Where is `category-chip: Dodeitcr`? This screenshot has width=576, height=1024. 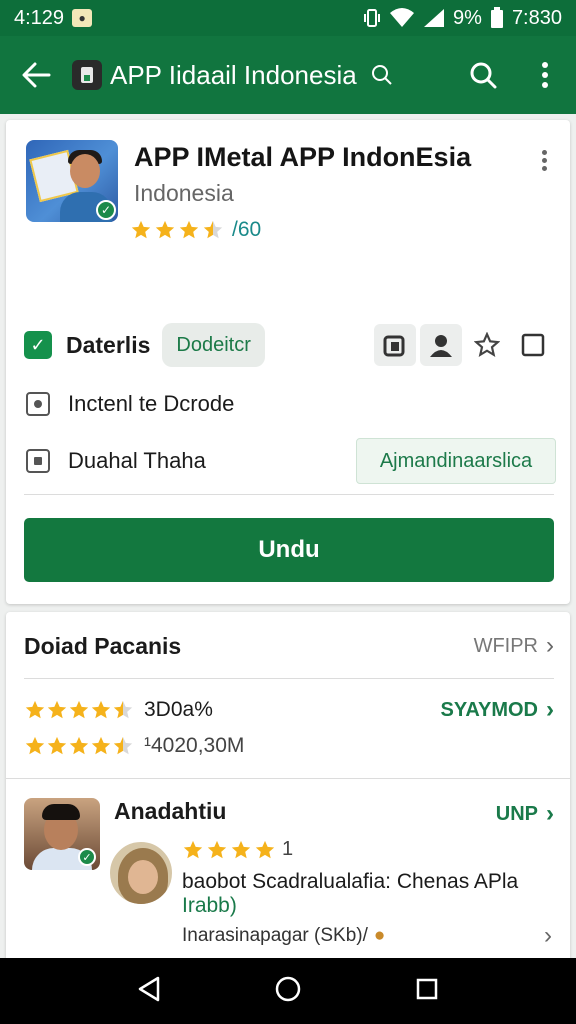
category-chip: Dodeitcr is located at coordinates (213, 345).